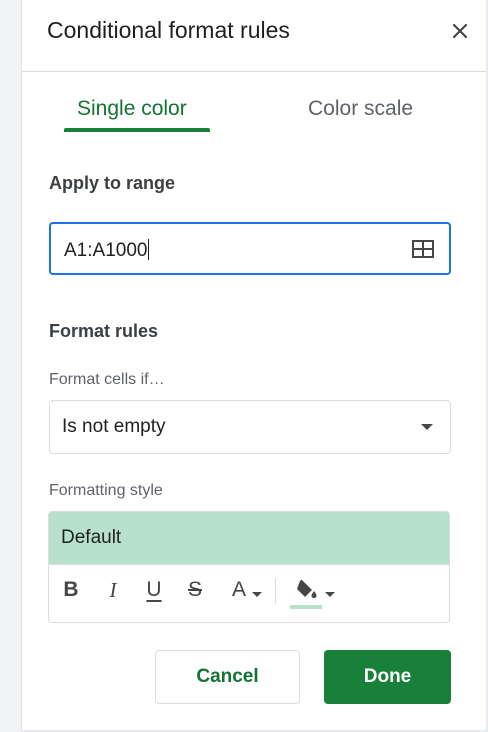  What do you see at coordinates (306, 607) in the screenshot?
I see `fill-color-swatch` at bounding box center [306, 607].